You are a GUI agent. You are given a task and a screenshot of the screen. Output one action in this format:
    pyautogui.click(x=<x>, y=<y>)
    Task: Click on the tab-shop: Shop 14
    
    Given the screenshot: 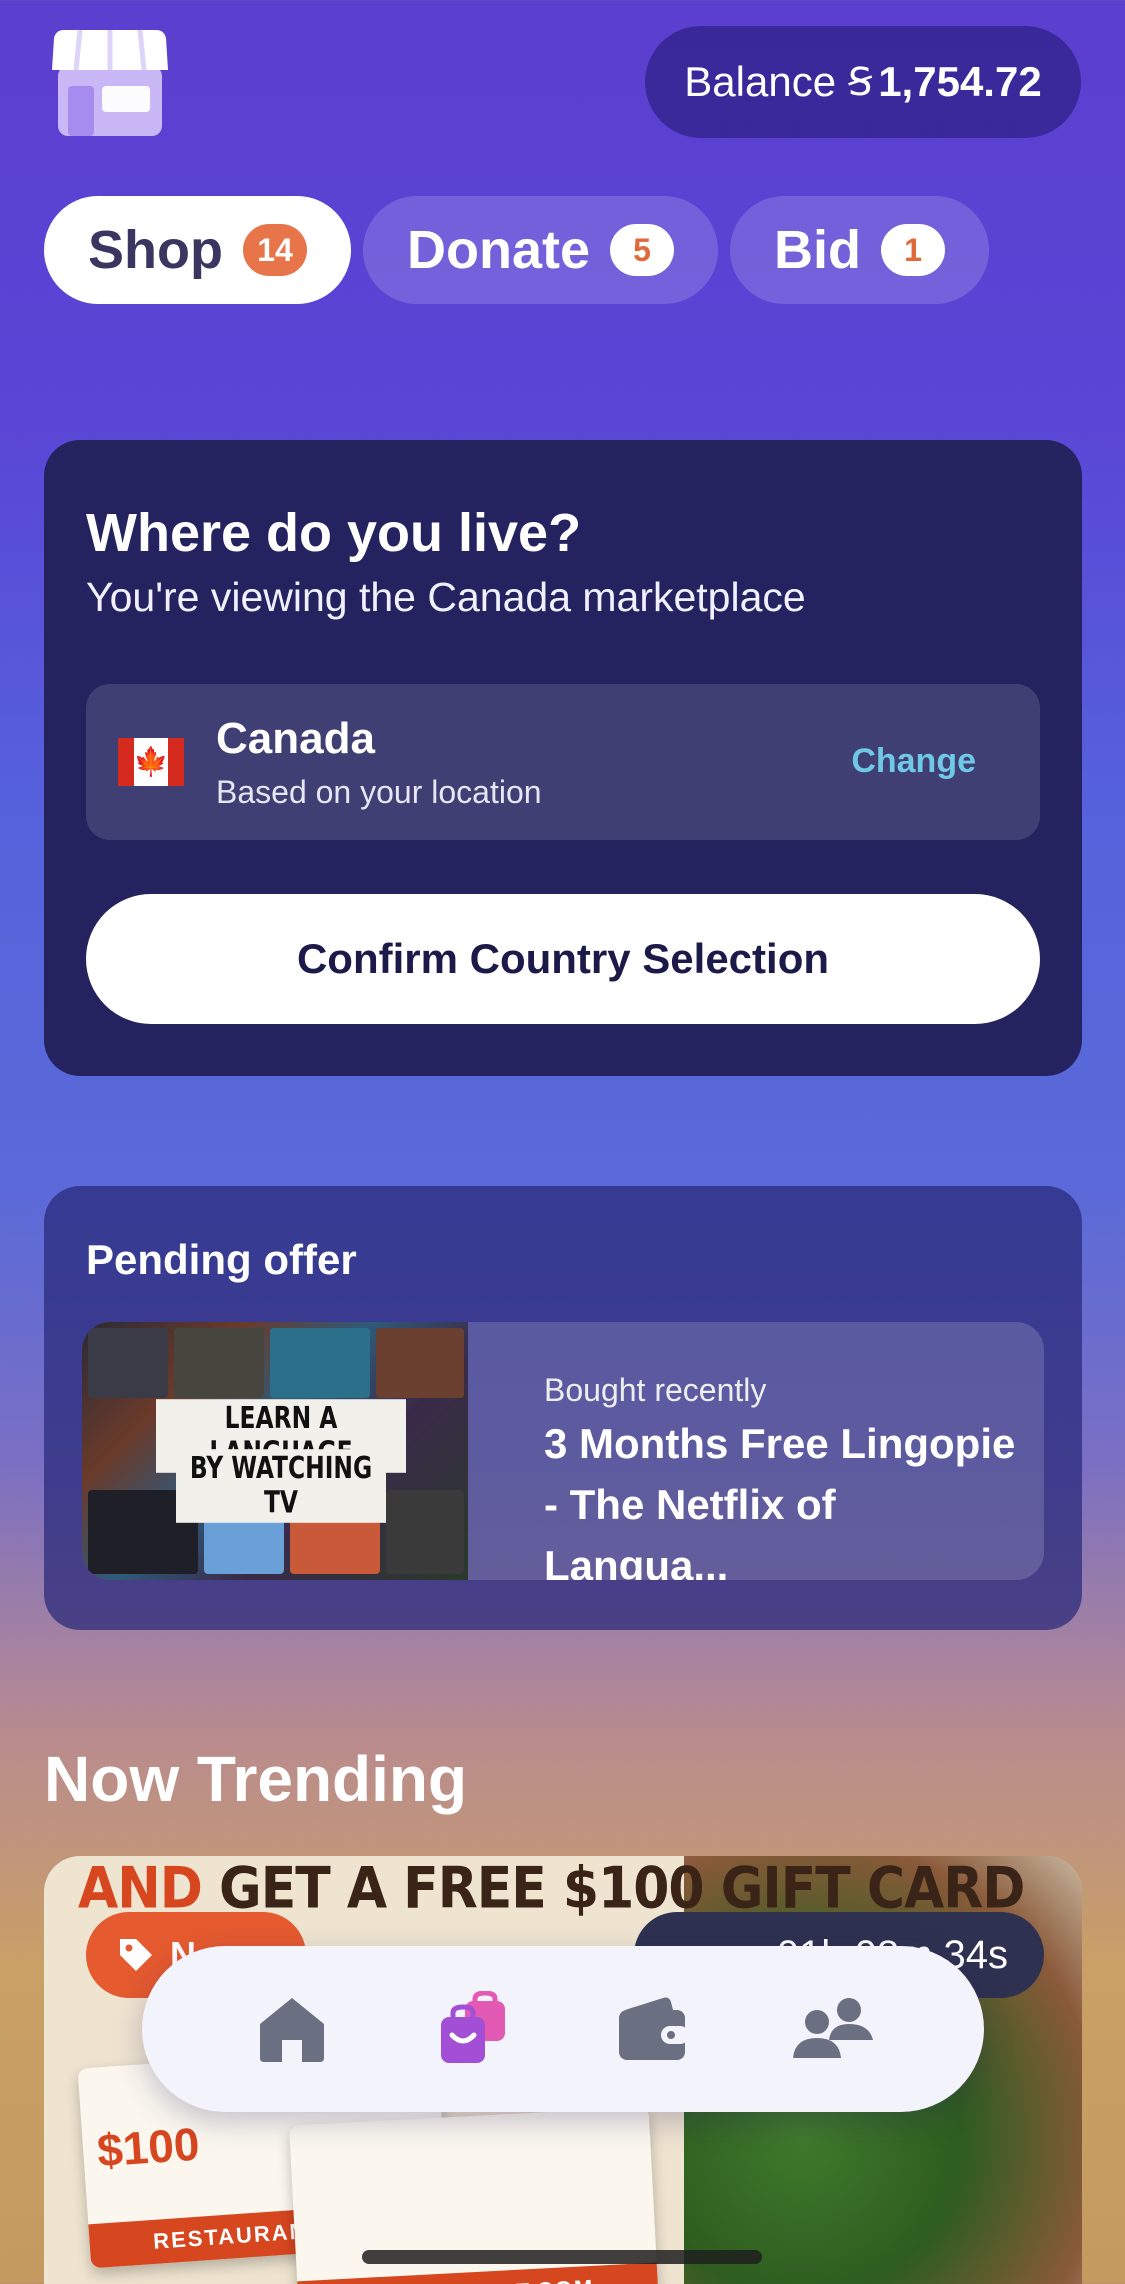 What is the action you would take?
    pyautogui.click(x=197, y=250)
    